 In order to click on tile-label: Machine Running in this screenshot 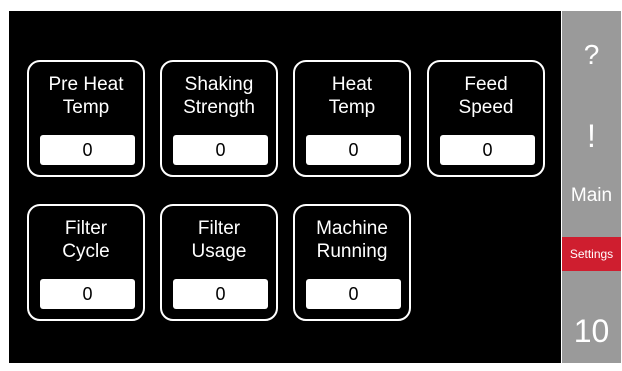, I will do `click(352, 240)`.